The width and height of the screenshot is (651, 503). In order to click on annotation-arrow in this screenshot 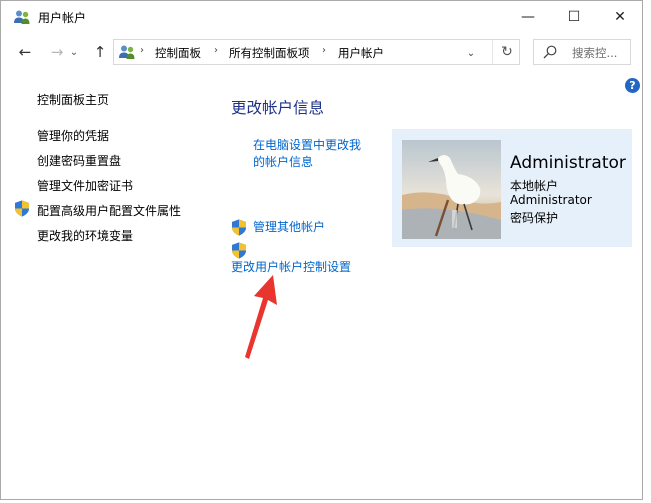, I will do `click(261, 317)`.